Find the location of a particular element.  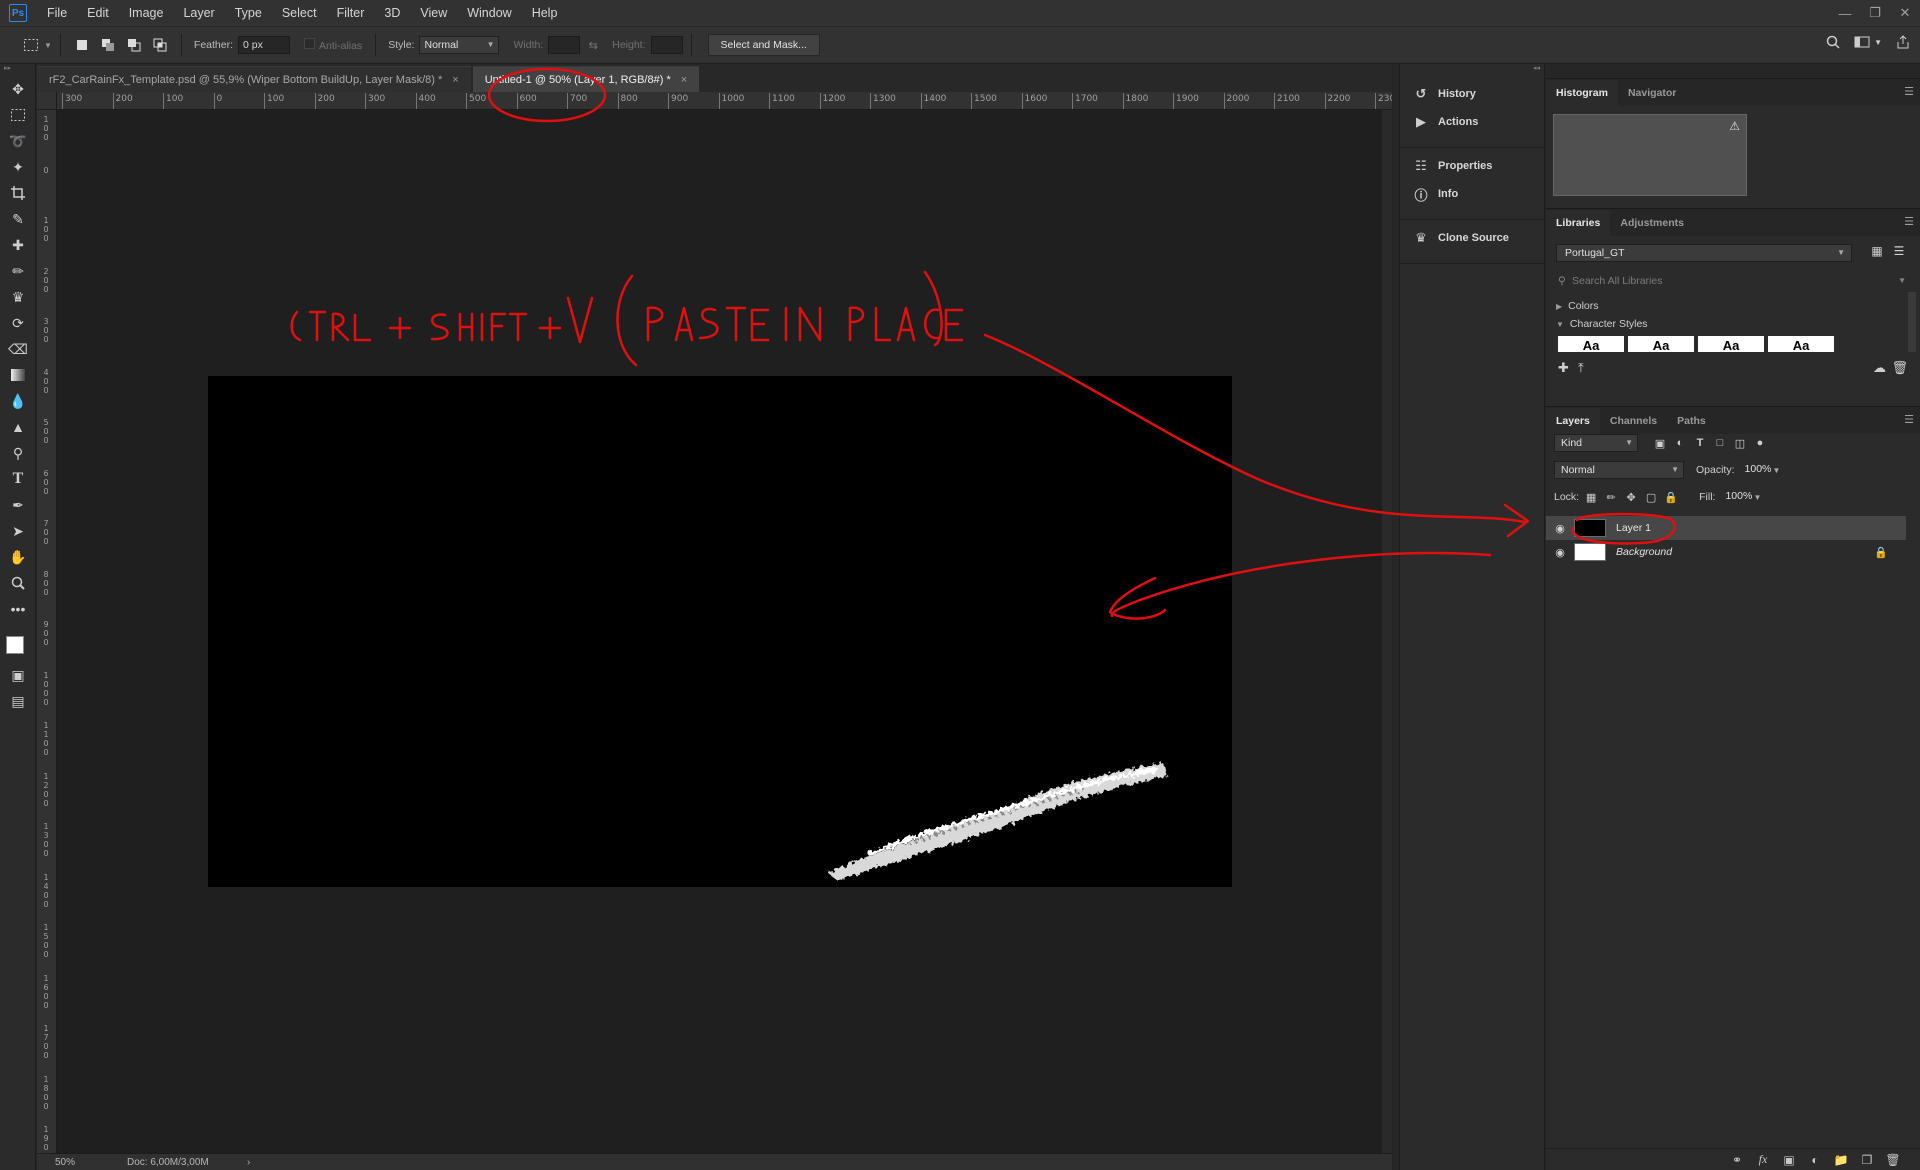

tab-libraries: Libraries is located at coordinates (1578, 223).